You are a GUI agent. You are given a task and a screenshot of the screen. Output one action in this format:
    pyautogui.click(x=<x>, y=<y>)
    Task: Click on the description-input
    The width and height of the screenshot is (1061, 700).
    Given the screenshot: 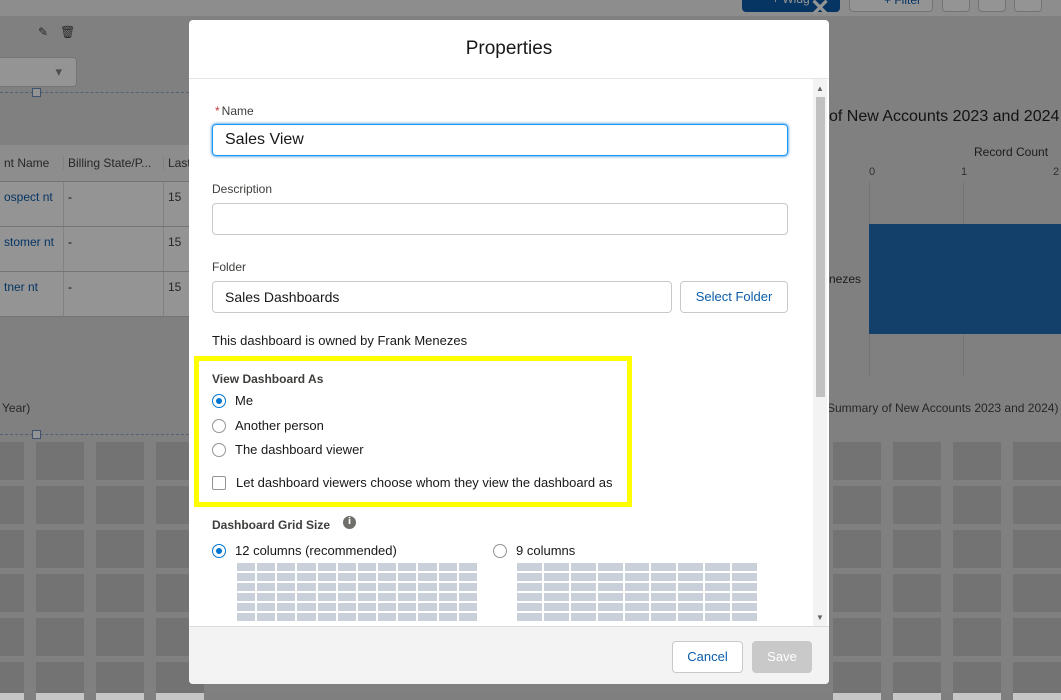 What is the action you would take?
    pyautogui.click(x=500, y=219)
    